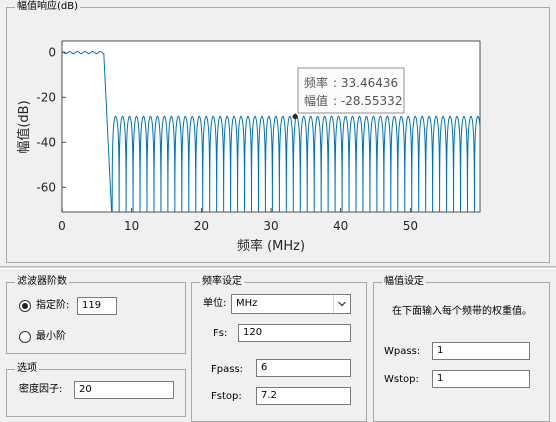 This screenshot has width=556, height=422. Describe the element at coordinates (51, 336) in the screenshot. I see `minimum-order-label: 最小阶` at that location.